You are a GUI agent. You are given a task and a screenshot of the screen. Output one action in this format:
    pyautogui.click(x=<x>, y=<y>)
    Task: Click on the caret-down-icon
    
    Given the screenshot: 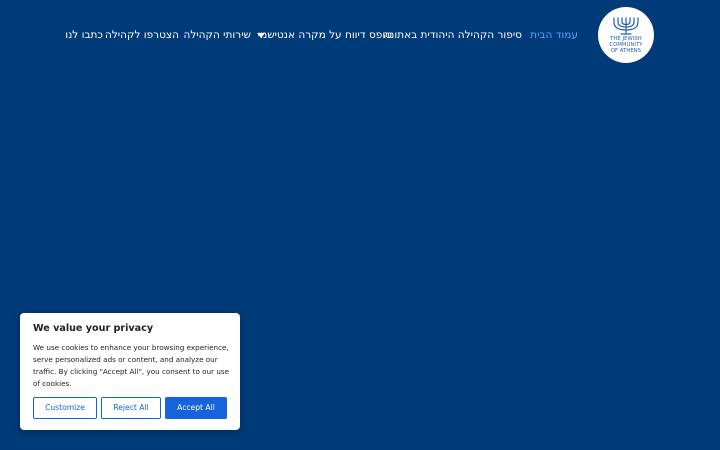 What is the action you would take?
    pyautogui.click(x=261, y=35)
    